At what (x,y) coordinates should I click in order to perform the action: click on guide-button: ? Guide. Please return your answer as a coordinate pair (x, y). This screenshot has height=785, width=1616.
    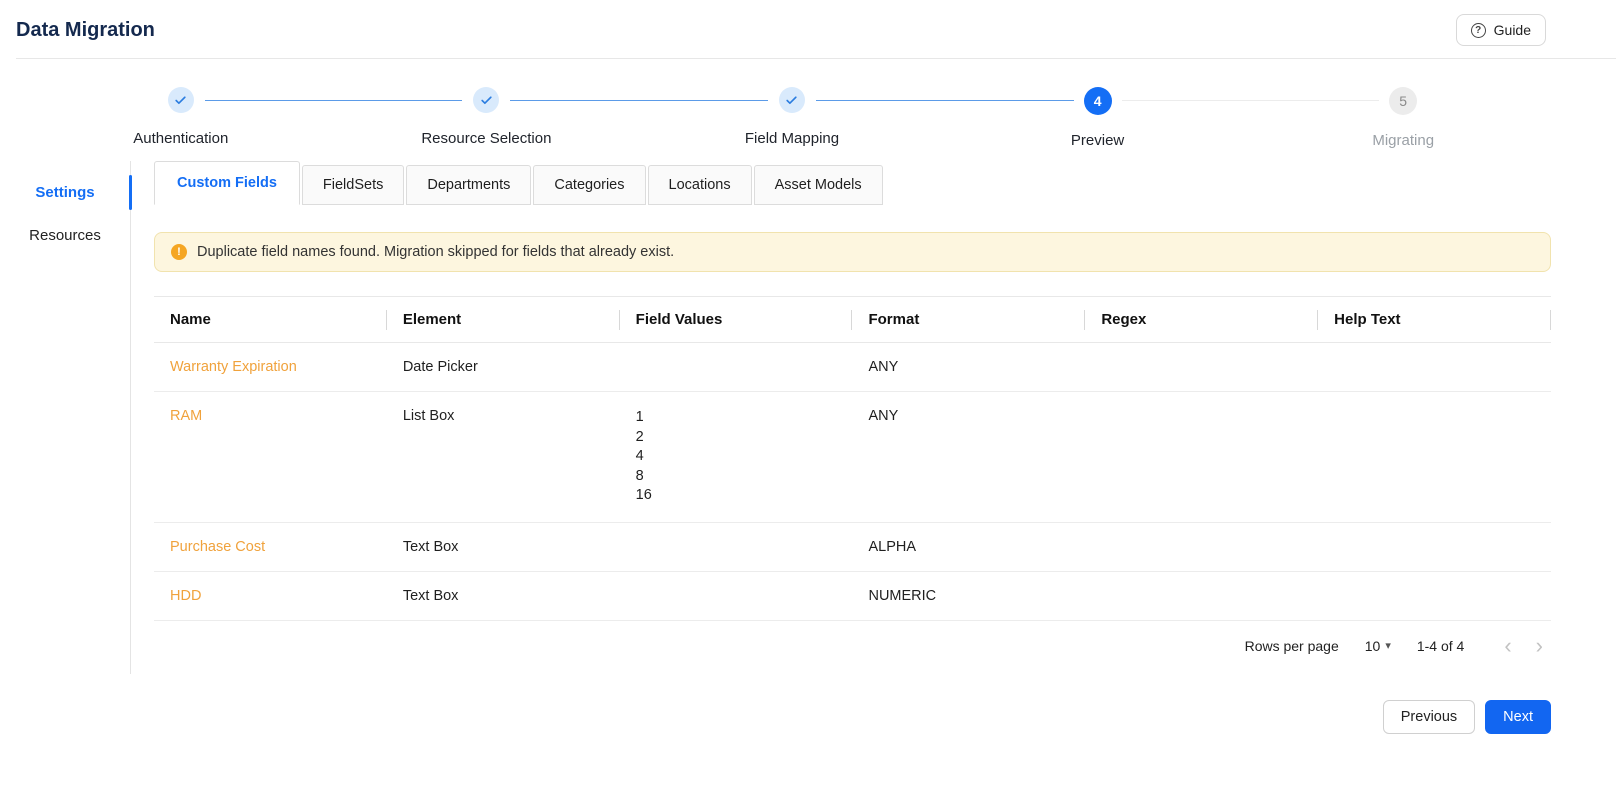
    Looking at the image, I should click on (1500, 30).